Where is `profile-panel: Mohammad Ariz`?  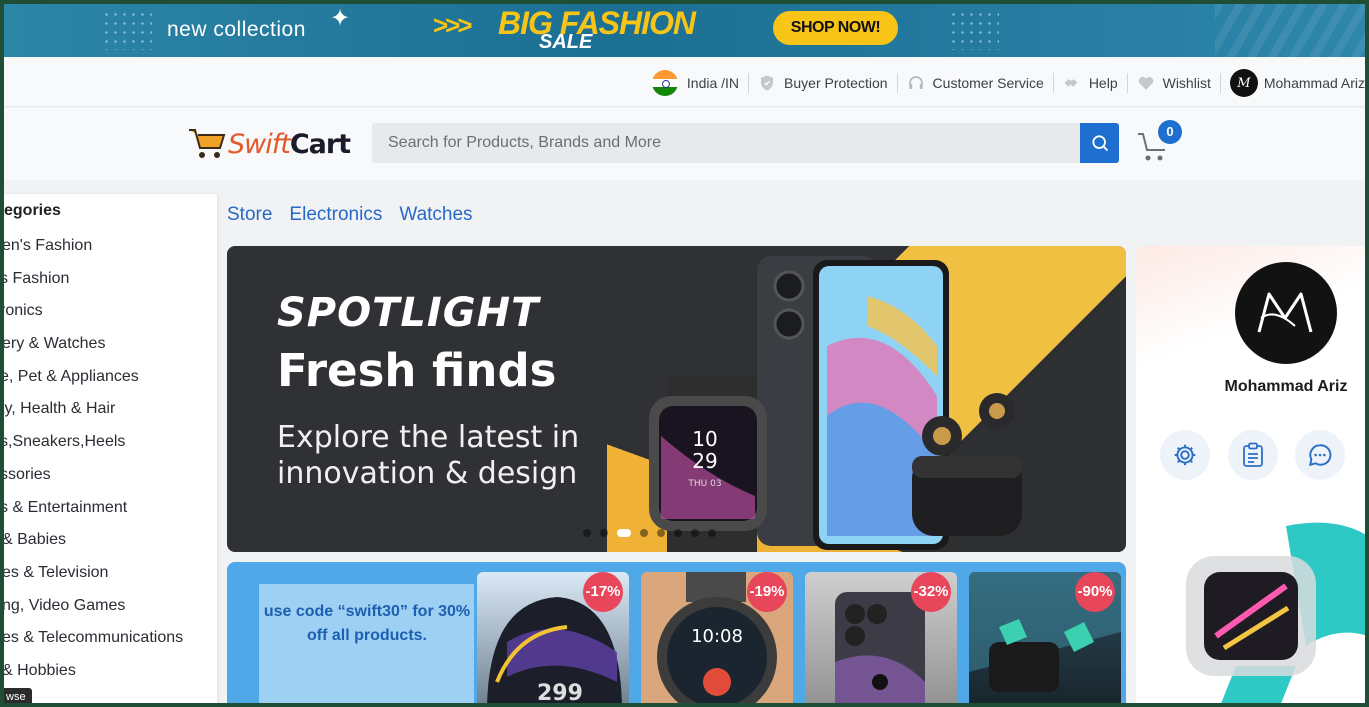 profile-panel: Mohammad Ariz is located at coordinates (1250, 474).